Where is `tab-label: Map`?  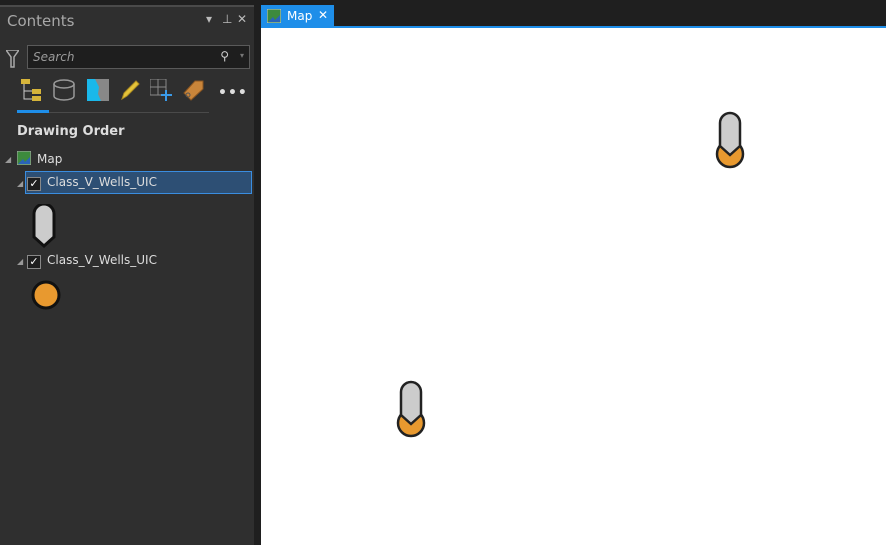 tab-label: Map is located at coordinates (300, 16).